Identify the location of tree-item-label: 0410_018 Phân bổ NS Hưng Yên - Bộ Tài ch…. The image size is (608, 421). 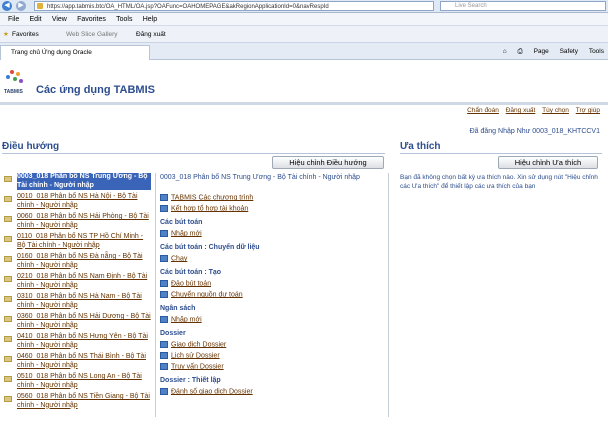
(84, 341).